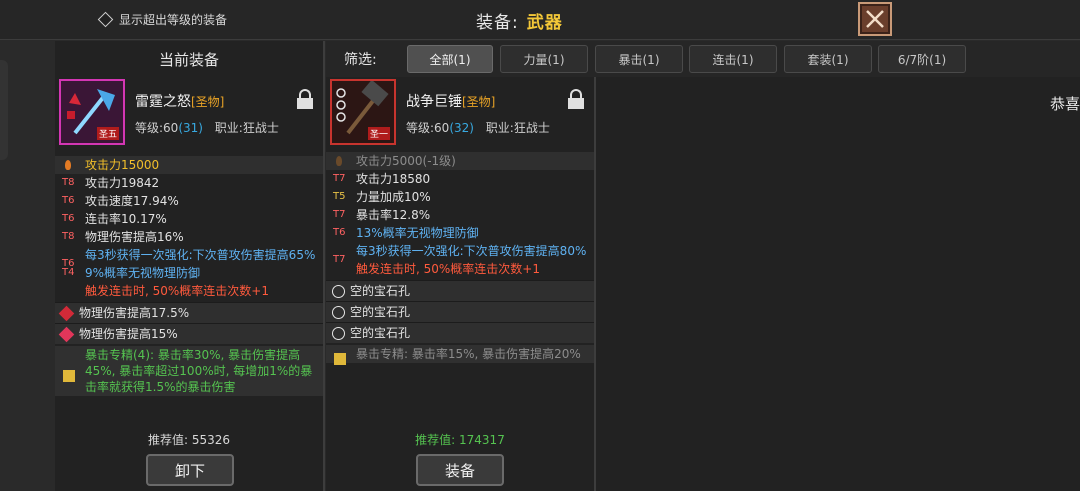  I want to click on checkbox-diamond-icon, so click(105, 19).